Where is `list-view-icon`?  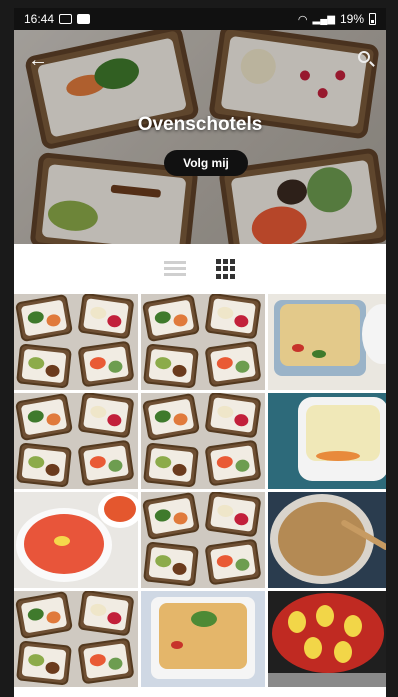
list-view-icon is located at coordinates (175, 269).